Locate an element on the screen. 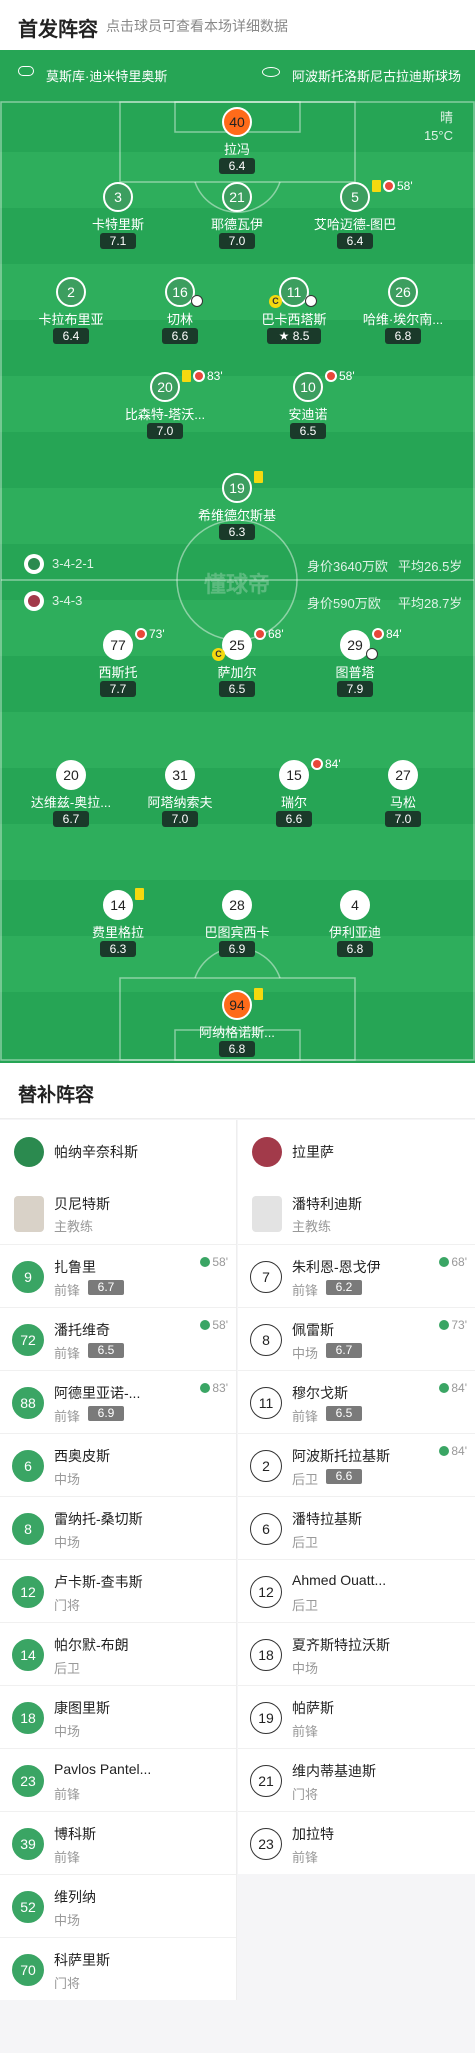 The height and width of the screenshot is (2053, 475). player-rating: 7.7 is located at coordinates (118, 689).